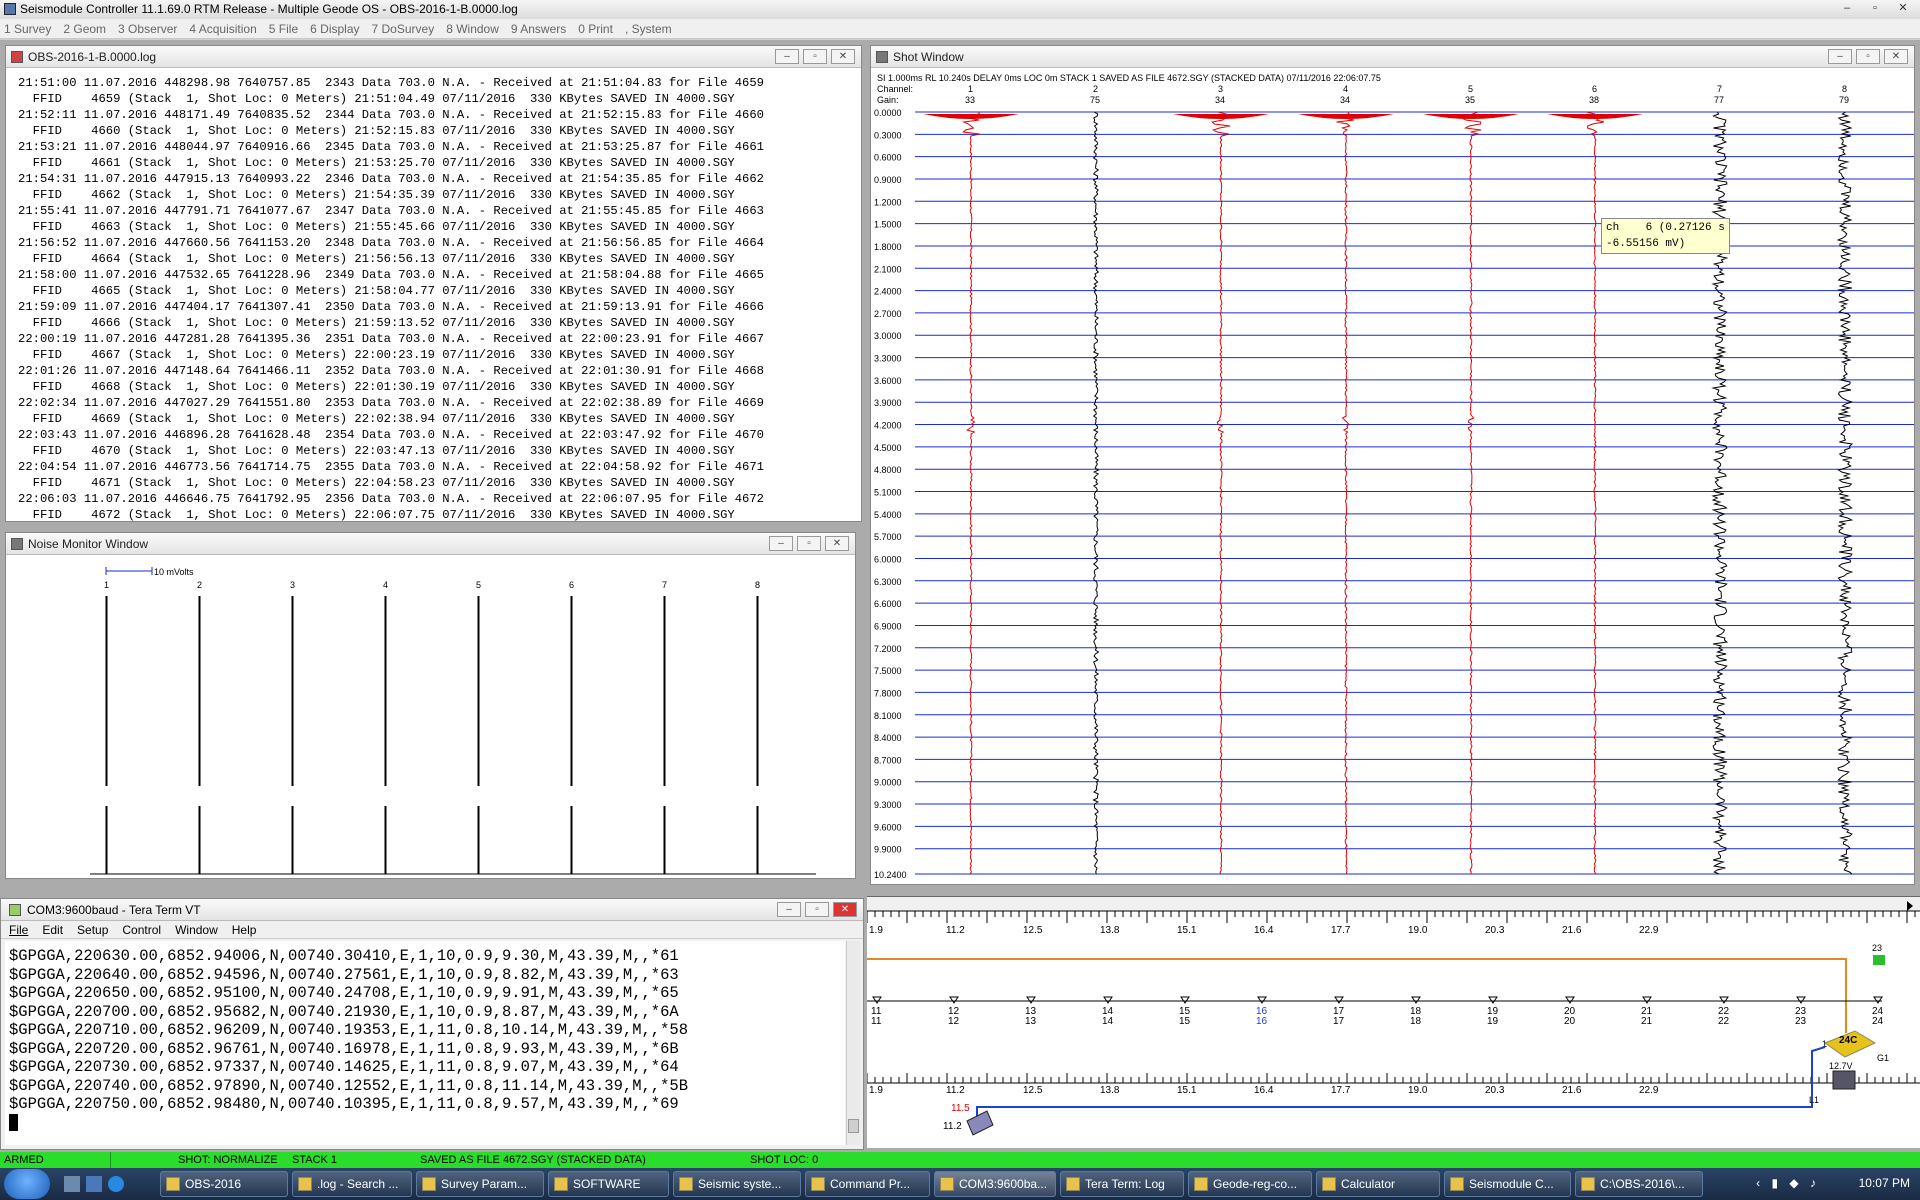 The height and width of the screenshot is (1200, 1920). I want to click on tt-menu-edit: Edit, so click(52, 929).